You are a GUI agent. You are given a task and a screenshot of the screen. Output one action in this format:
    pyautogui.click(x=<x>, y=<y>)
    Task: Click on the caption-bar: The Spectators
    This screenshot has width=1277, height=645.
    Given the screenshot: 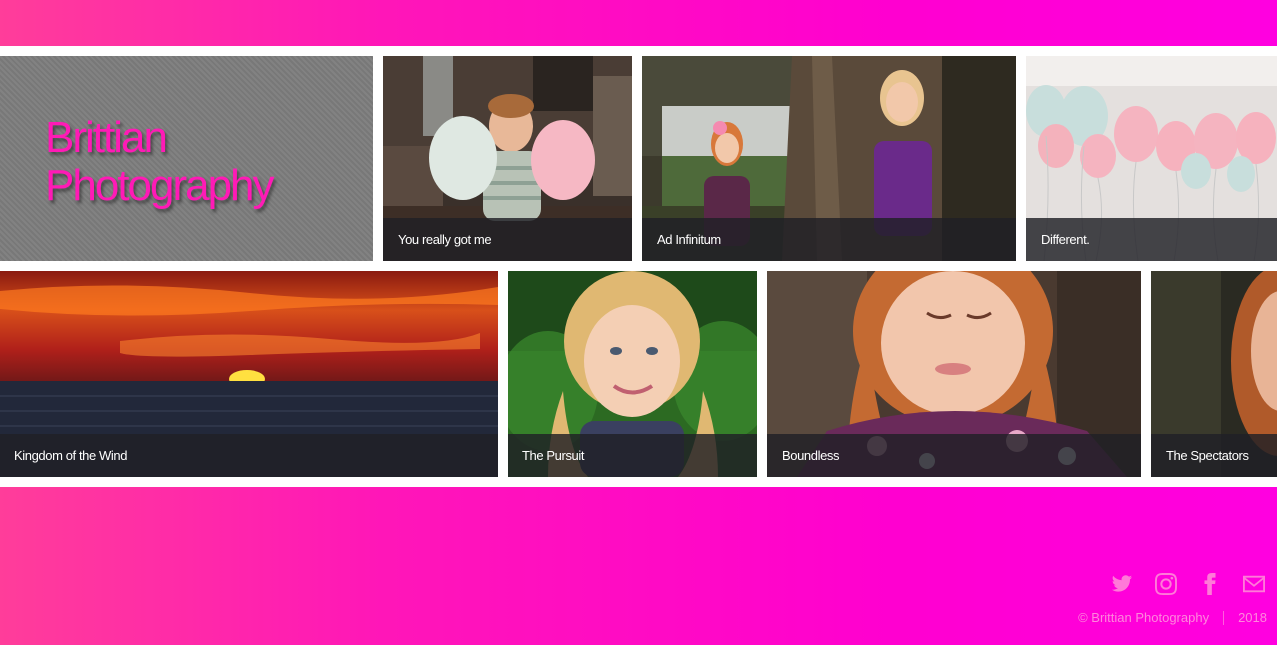 What is the action you would take?
    pyautogui.click(x=1214, y=455)
    